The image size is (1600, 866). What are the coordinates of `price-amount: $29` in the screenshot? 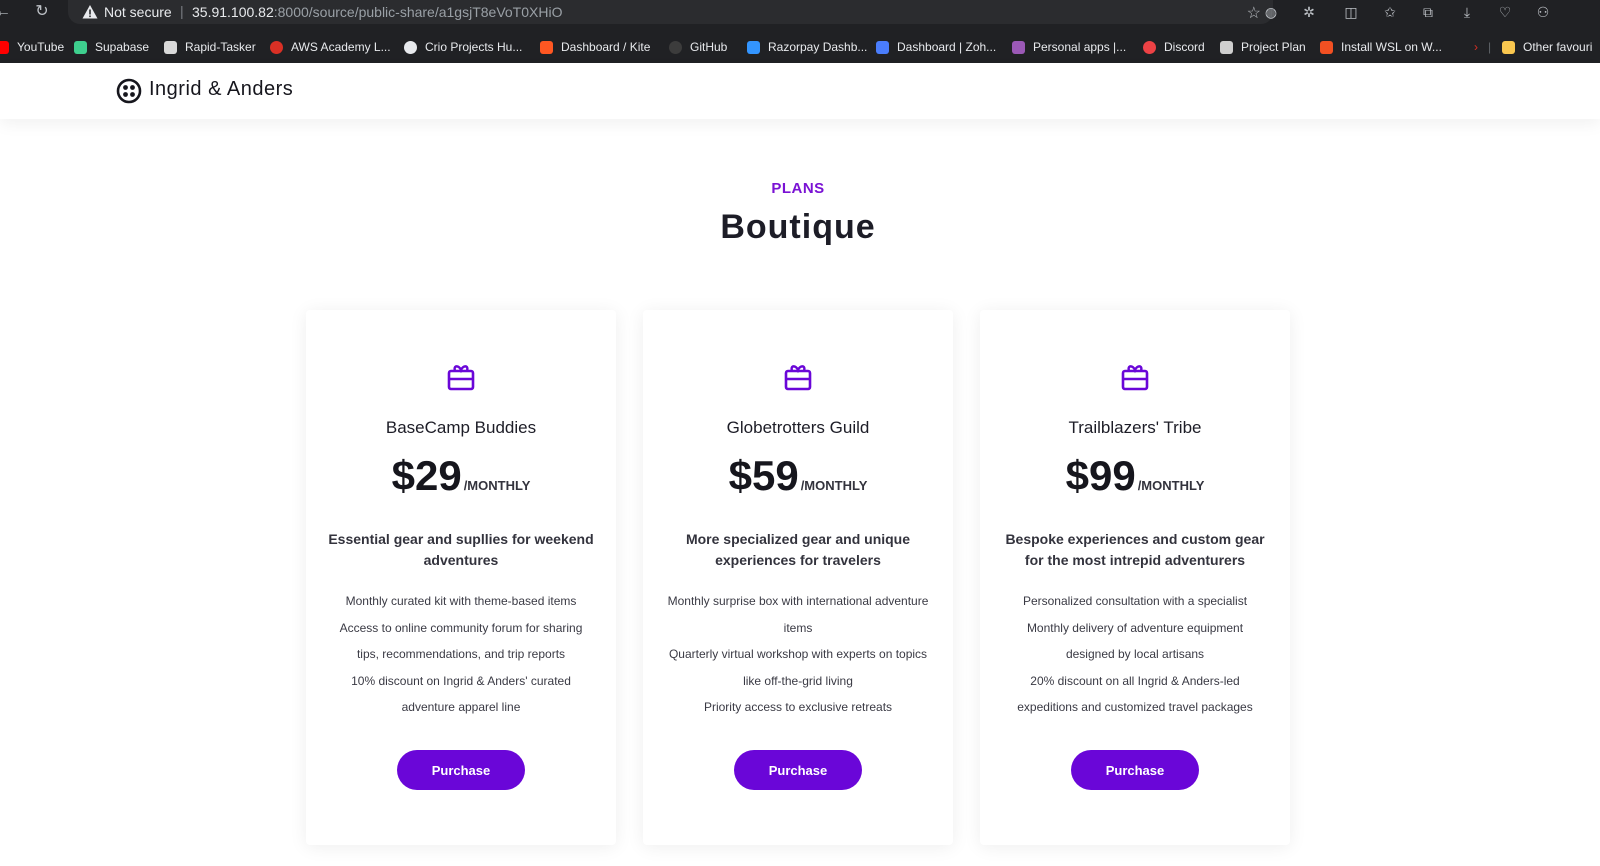 It's located at (426, 475).